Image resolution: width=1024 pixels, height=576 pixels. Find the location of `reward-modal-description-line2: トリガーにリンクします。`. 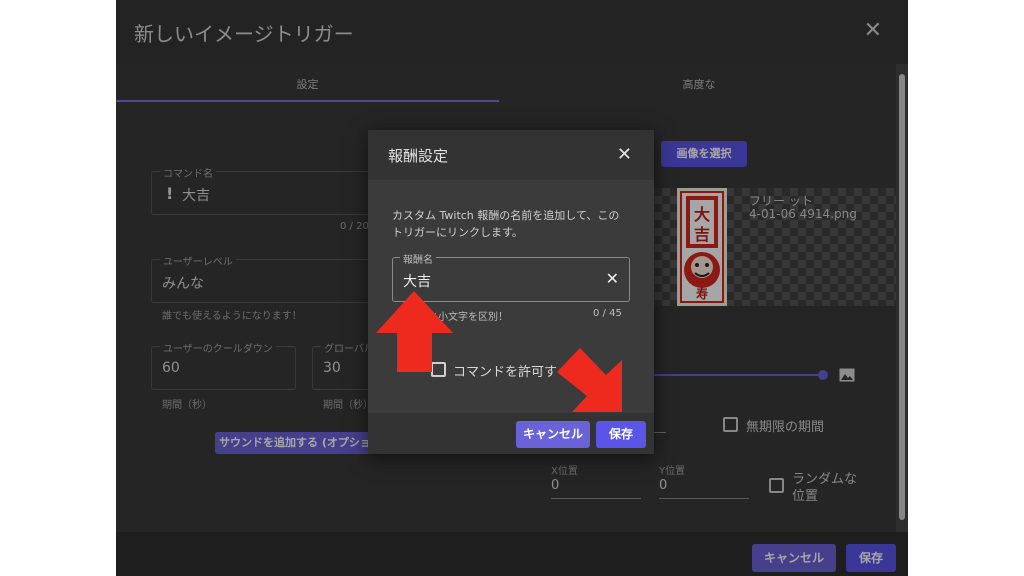

reward-modal-description-line2: トリガーにリンクします。 is located at coordinates (457, 232).